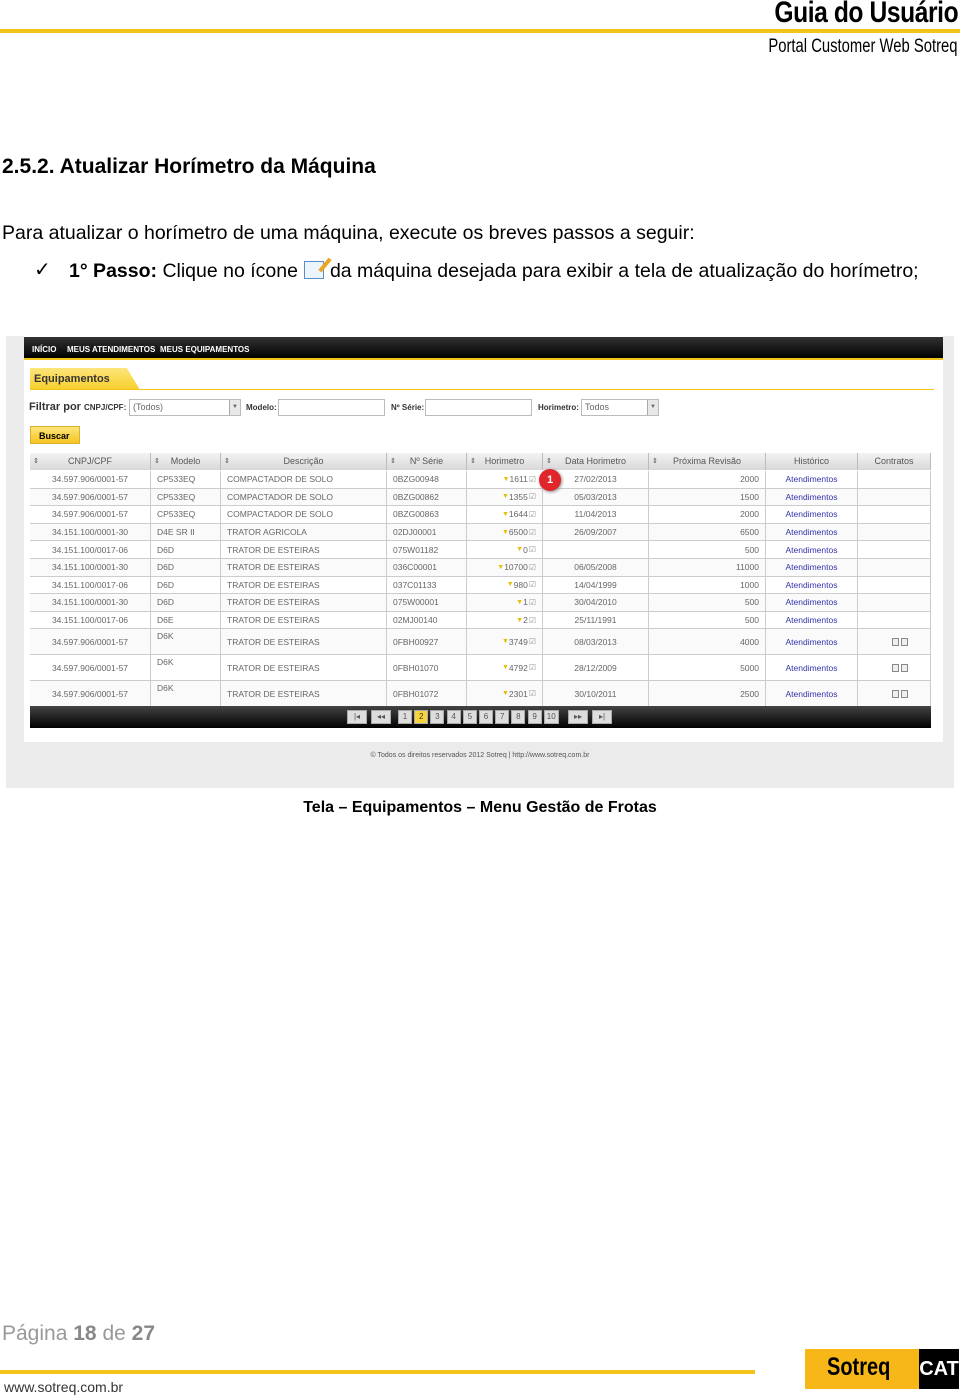 The height and width of the screenshot is (1399, 960). Describe the element at coordinates (518, 717) in the screenshot. I see `page-button: 8` at that location.